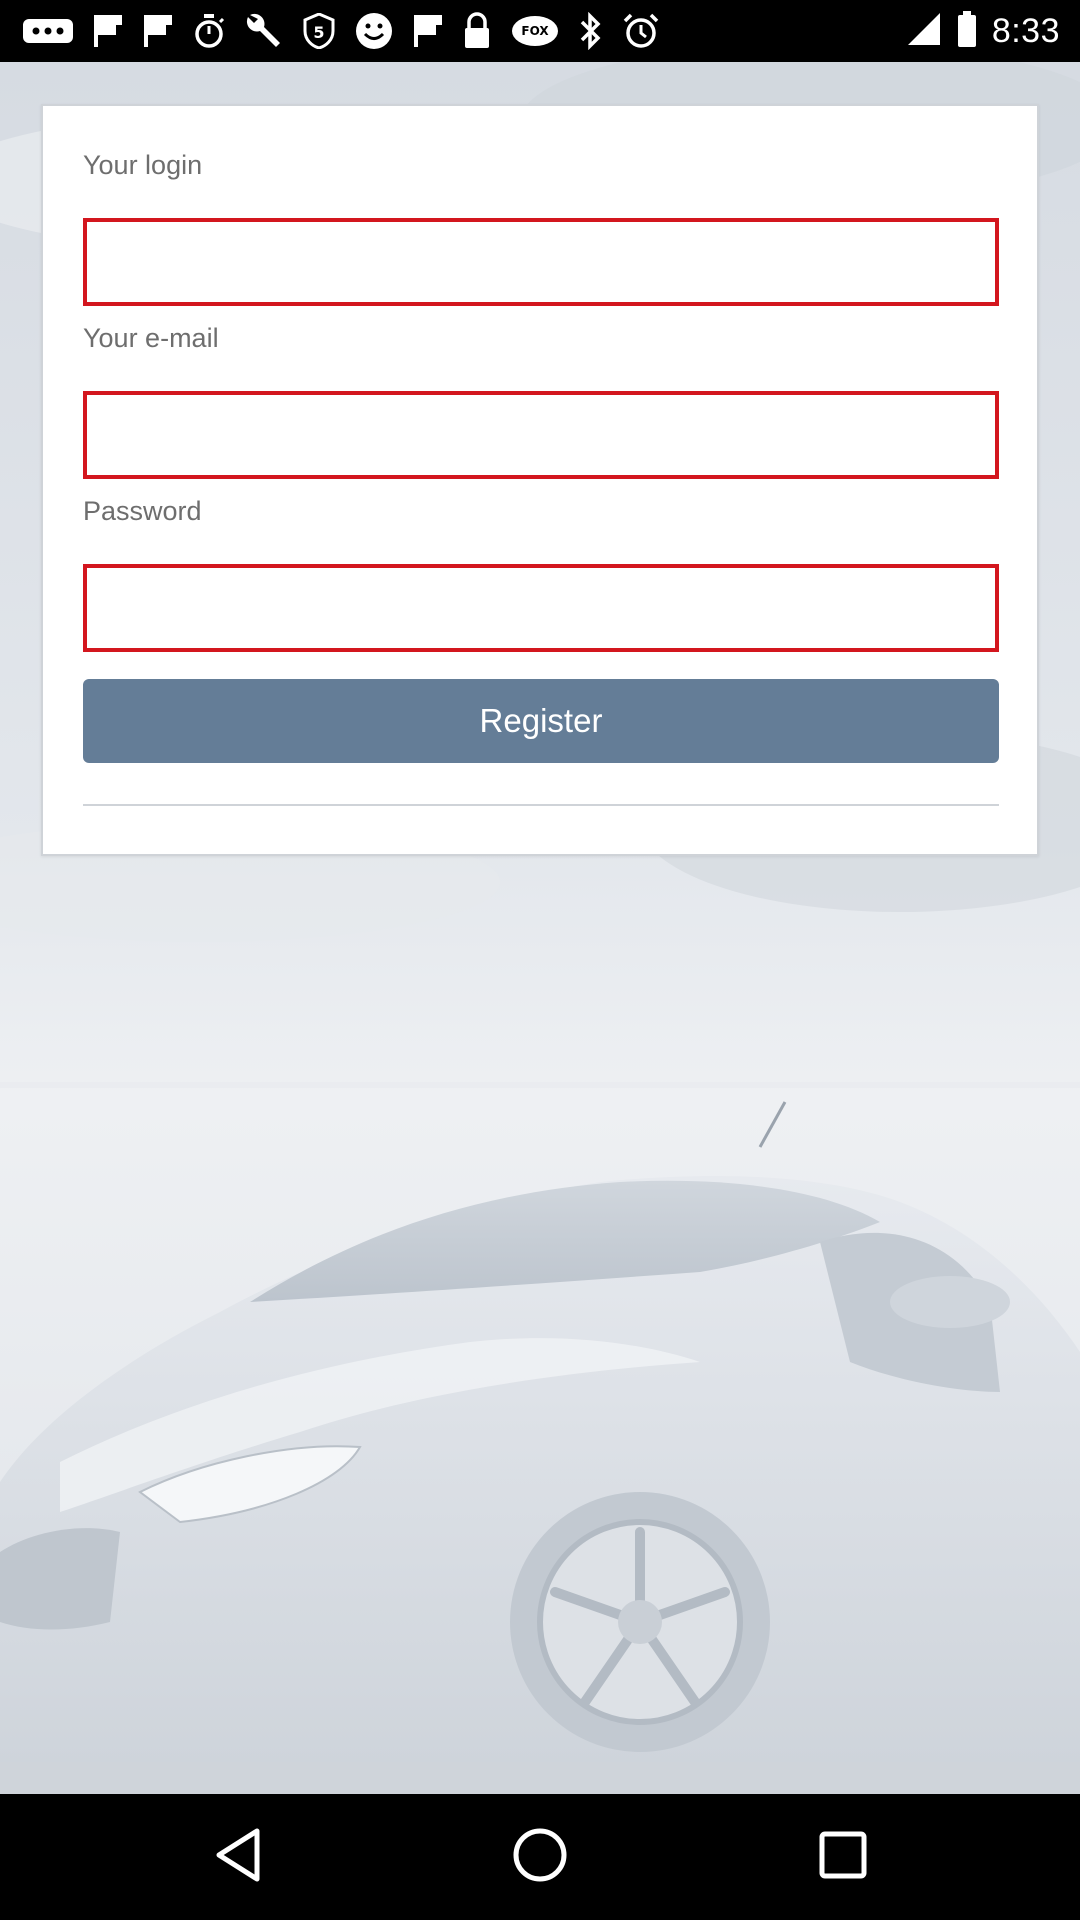  Describe the element at coordinates (209, 31) in the screenshot. I see `stopwatch-icon` at that location.